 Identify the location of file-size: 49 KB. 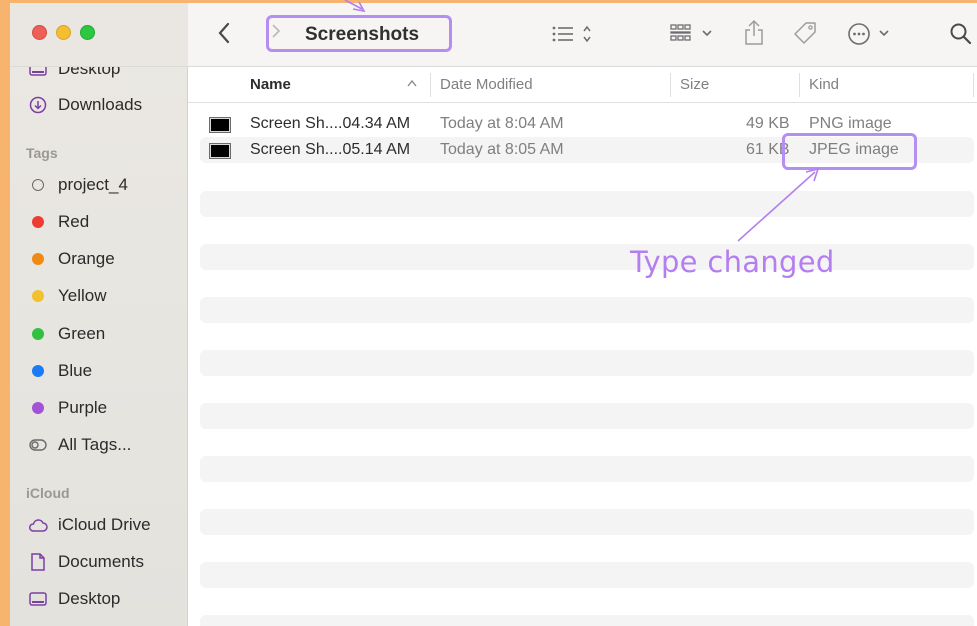
(768, 123).